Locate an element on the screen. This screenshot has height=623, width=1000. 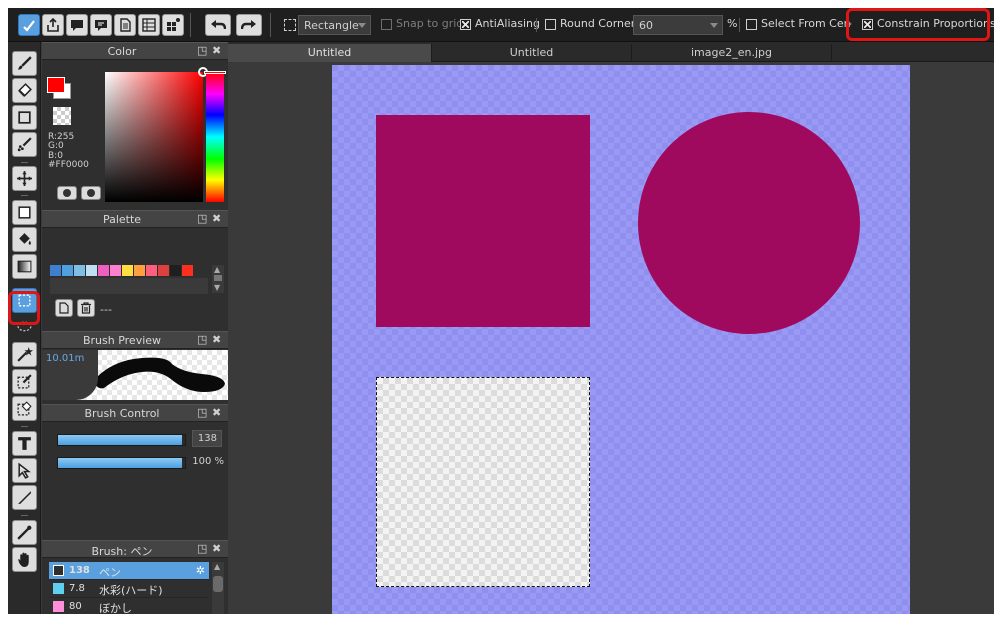
fill-rect-tool-button is located at coordinates (24, 212).